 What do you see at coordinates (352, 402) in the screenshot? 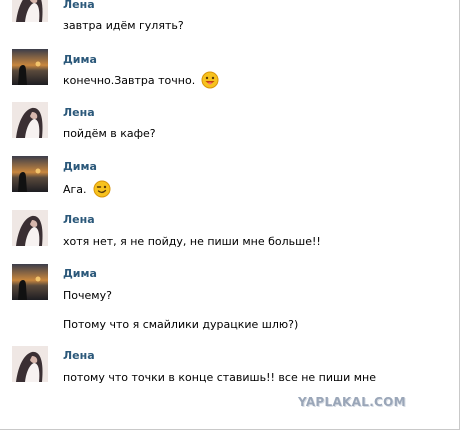
I see `watermark: YAPLAKAL.COM` at bounding box center [352, 402].